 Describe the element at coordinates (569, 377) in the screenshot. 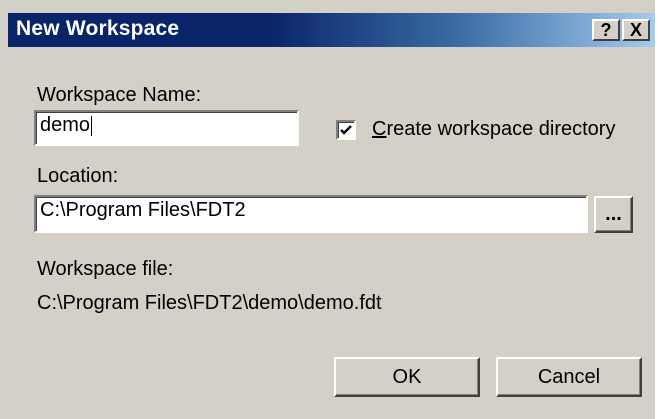

I see `cancel-button: Cancel` at that location.